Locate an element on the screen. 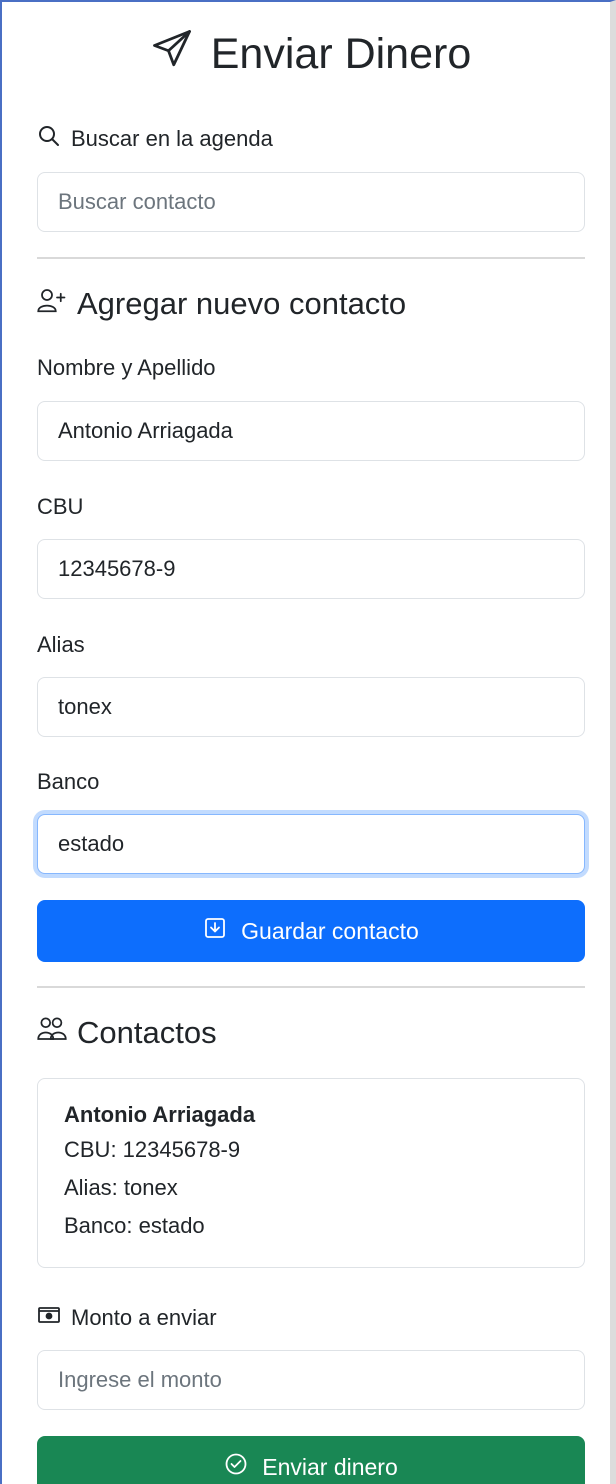 The width and height of the screenshot is (616, 1484). cash-icon is located at coordinates (49, 1318).